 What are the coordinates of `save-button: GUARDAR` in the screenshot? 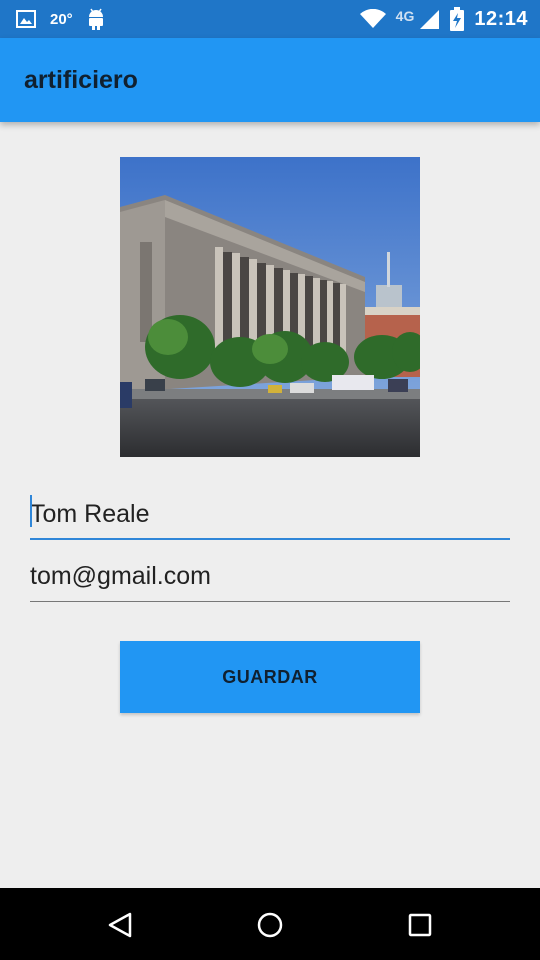 It's located at (270, 677).